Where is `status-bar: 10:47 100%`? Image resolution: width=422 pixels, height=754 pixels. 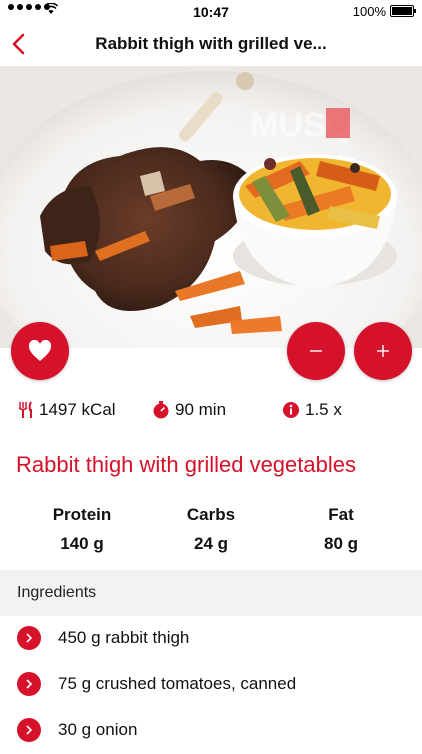 status-bar: 10:47 100% is located at coordinates (211, 11).